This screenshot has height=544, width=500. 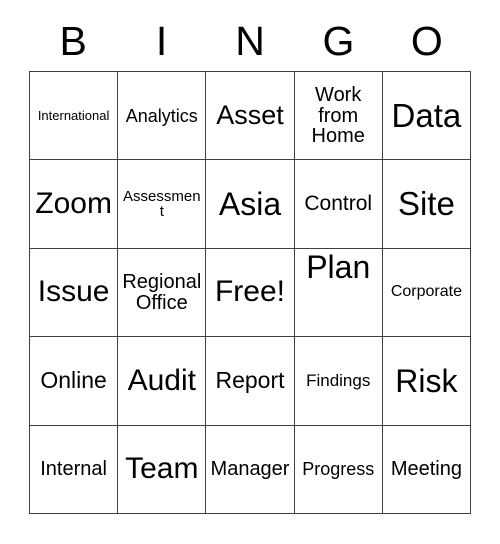 I want to click on bingo-cell-n5: Manager, so click(x=250, y=470).